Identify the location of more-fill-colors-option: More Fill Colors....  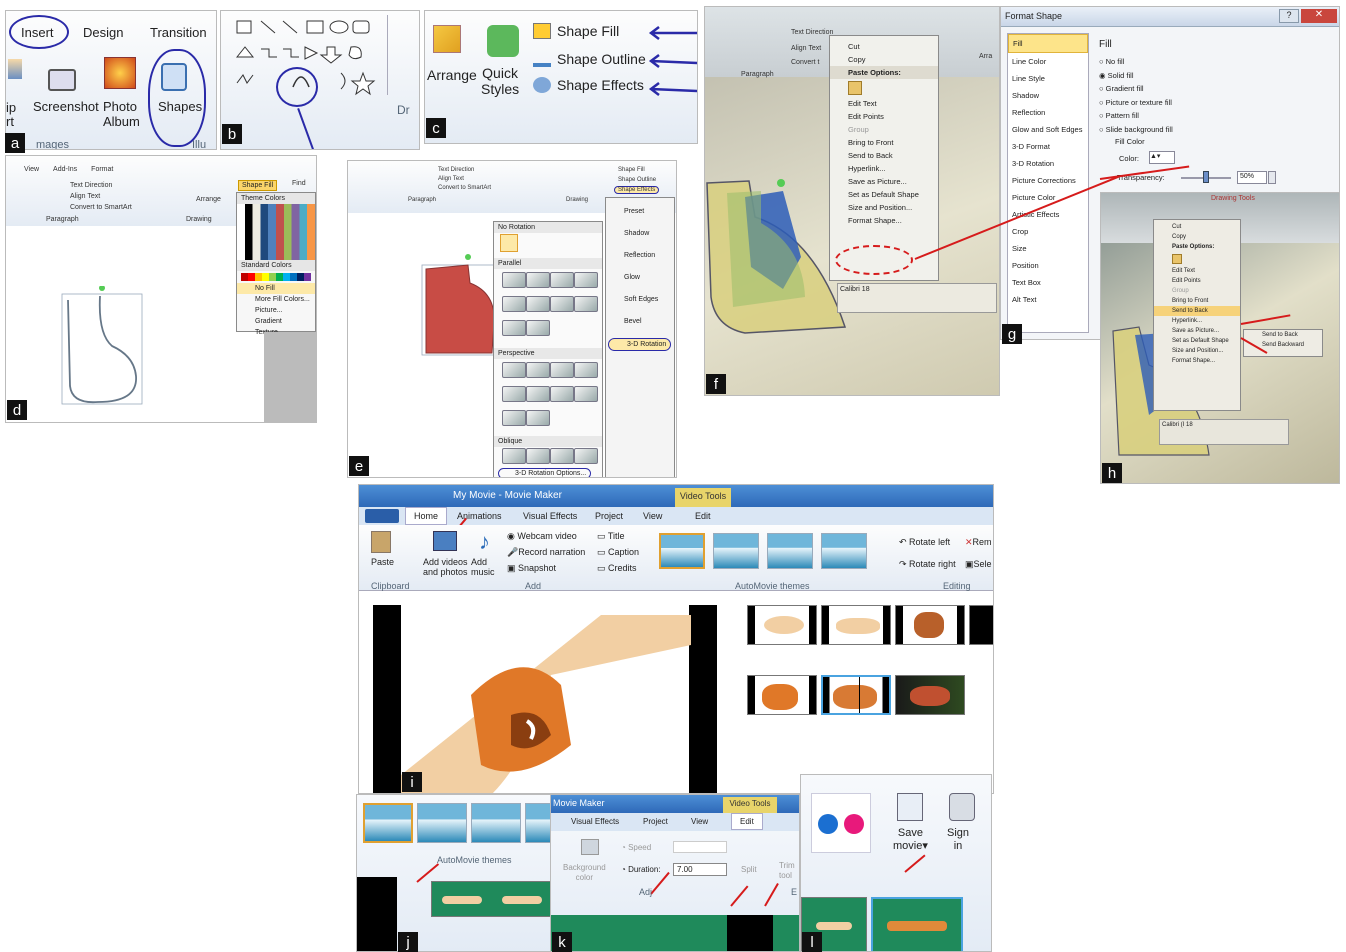
(276, 299).